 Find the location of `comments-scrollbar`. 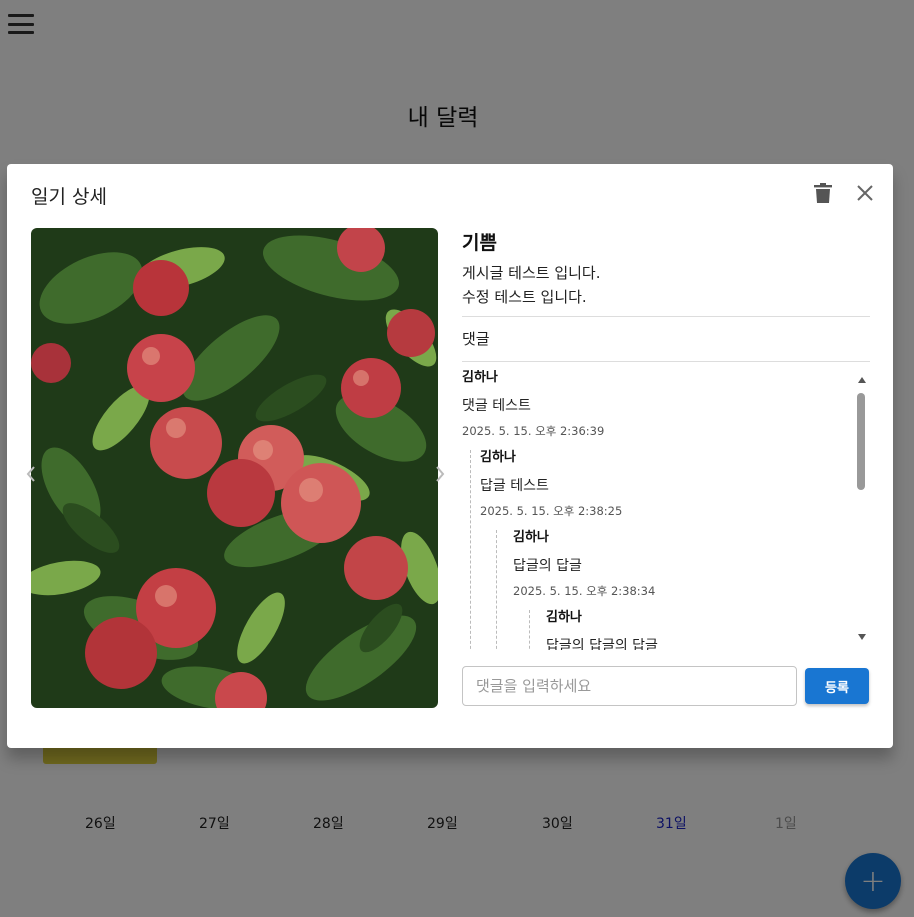

comments-scrollbar is located at coordinates (862, 509).